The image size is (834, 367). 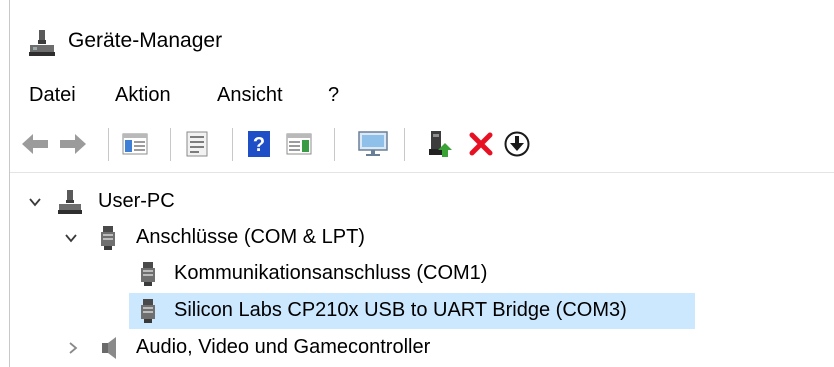 I want to click on forward-button, so click(x=73, y=144).